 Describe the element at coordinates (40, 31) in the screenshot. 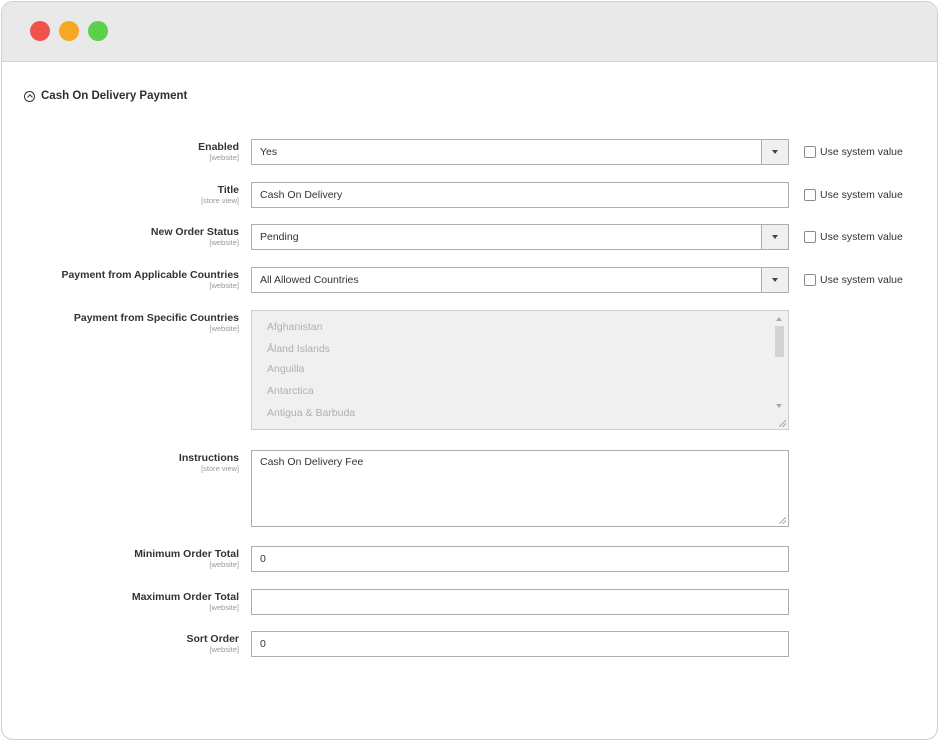

I see `close-window-button` at that location.